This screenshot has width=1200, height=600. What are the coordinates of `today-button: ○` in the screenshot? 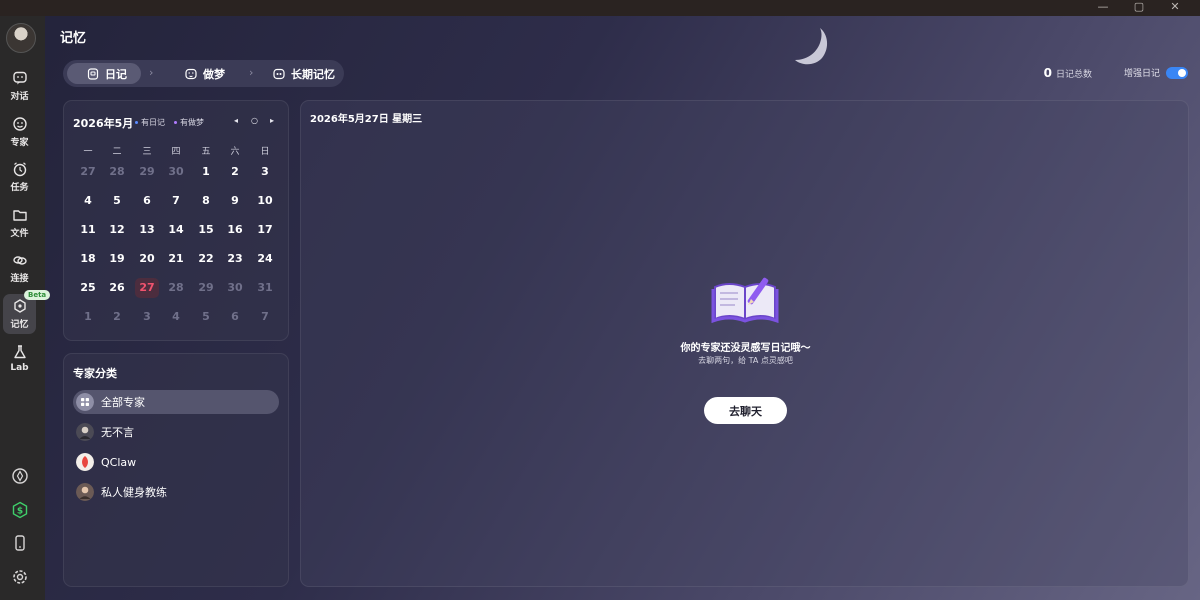 It's located at (254, 120).